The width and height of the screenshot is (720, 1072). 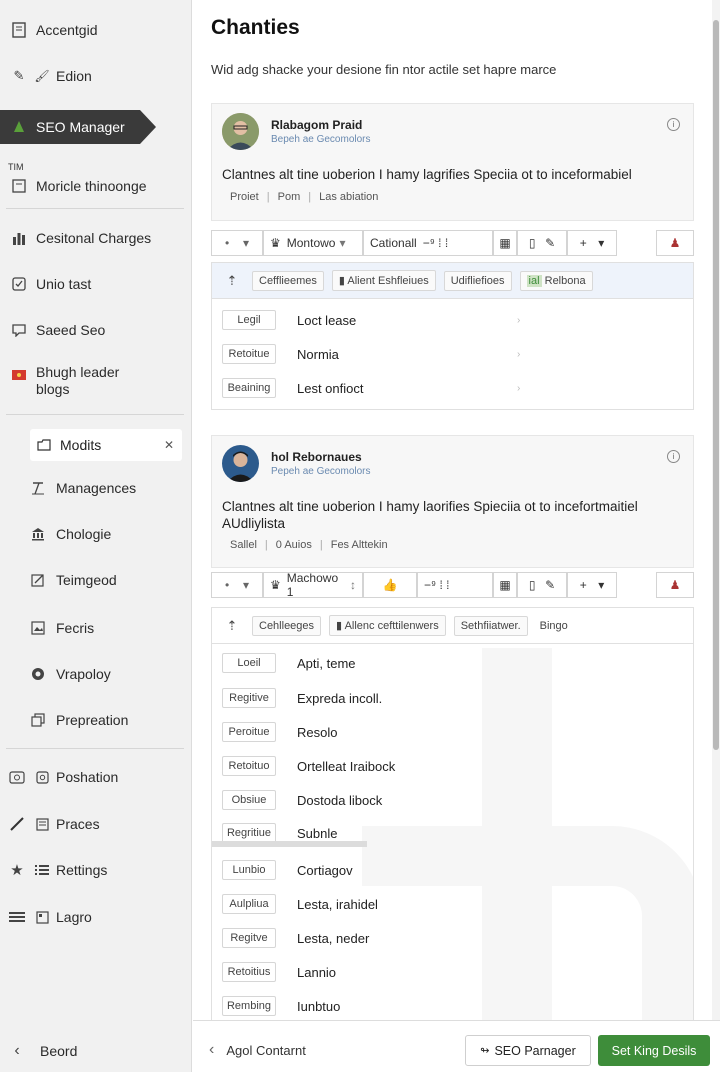 What do you see at coordinates (95, 330) in the screenshot?
I see `sidebar-item-saeed-seo: Saeed Seo` at bounding box center [95, 330].